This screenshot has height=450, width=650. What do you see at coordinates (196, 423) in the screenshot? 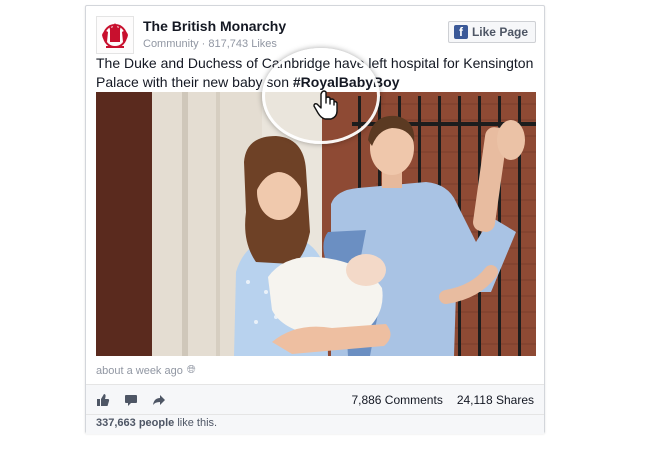
I see `likes-suffix: like this.` at bounding box center [196, 423].